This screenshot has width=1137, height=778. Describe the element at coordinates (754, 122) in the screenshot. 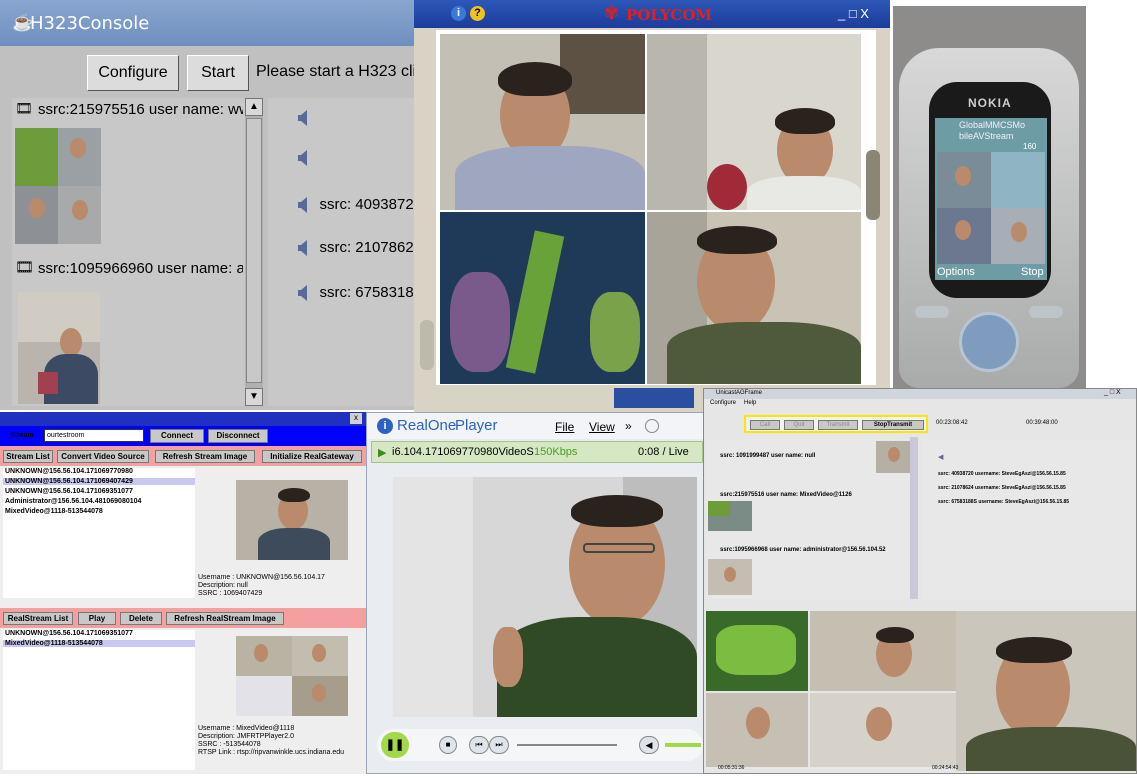

I see `video-quadrant-top-right` at that location.